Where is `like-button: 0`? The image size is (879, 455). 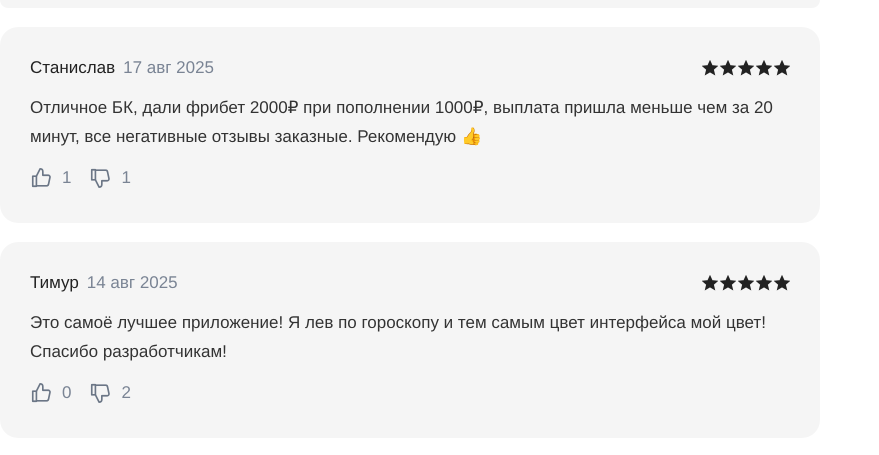
like-button: 0 is located at coordinates (51, 393).